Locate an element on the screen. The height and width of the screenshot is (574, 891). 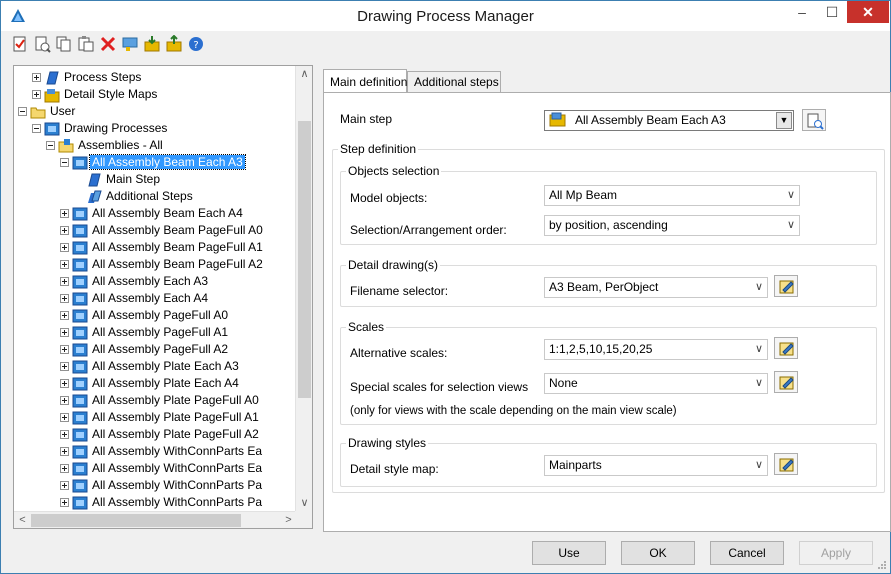
paste-icon is located at coordinates (86, 44).